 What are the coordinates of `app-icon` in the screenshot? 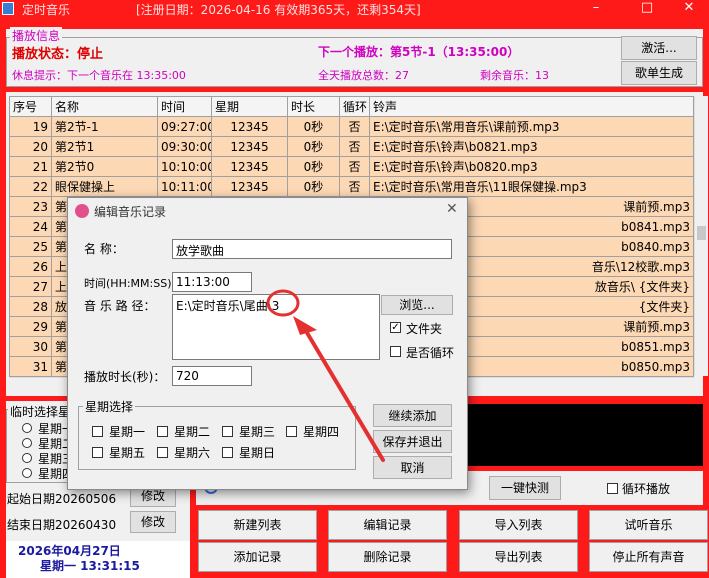 It's located at (8, 8).